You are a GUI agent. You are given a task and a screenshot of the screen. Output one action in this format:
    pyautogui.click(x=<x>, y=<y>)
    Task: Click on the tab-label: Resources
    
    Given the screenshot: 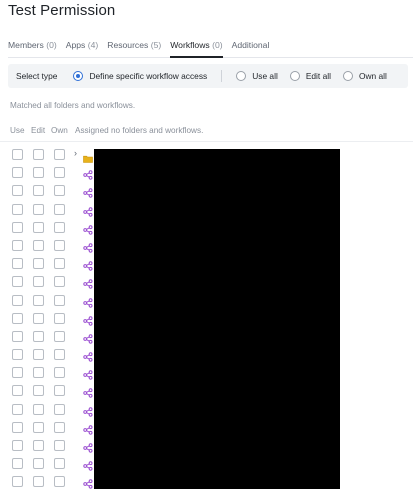 What is the action you would take?
    pyautogui.click(x=128, y=45)
    